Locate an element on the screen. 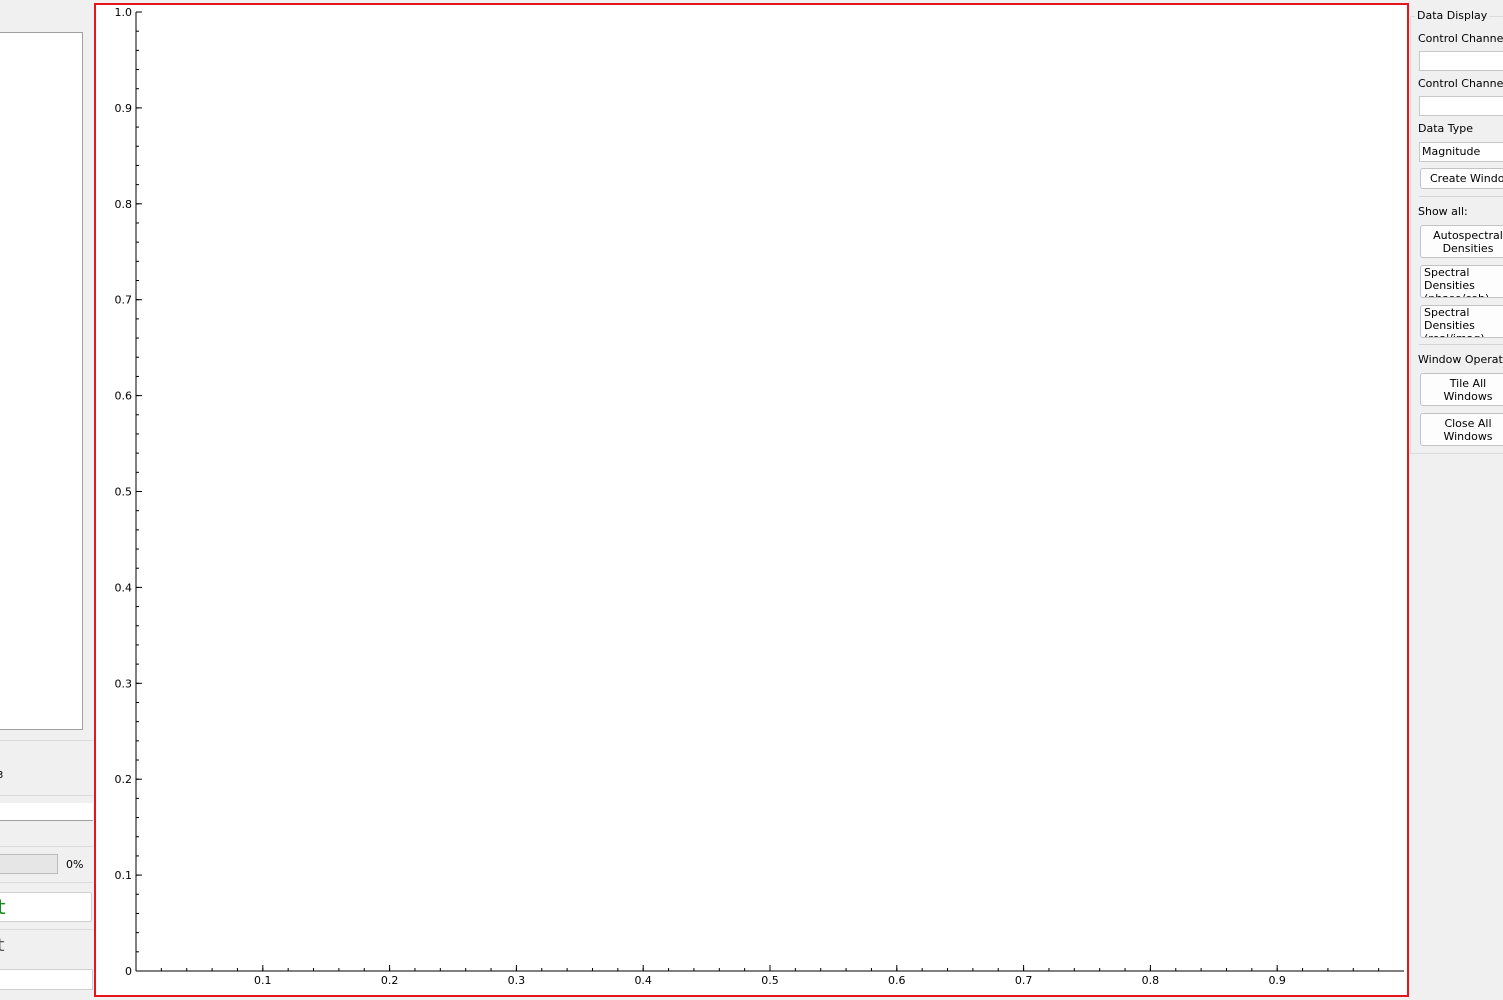 The image size is (1503, 1000). control-channel-2-select is located at coordinates (1461, 106).